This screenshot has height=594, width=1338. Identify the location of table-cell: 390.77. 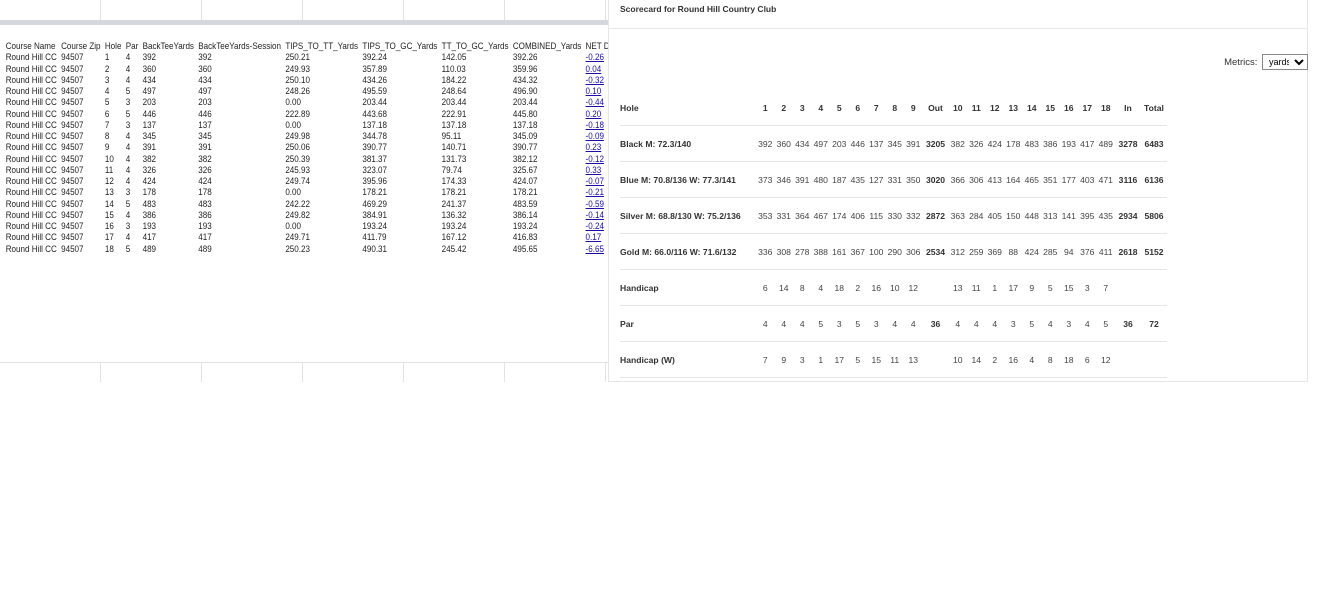
(525, 147).